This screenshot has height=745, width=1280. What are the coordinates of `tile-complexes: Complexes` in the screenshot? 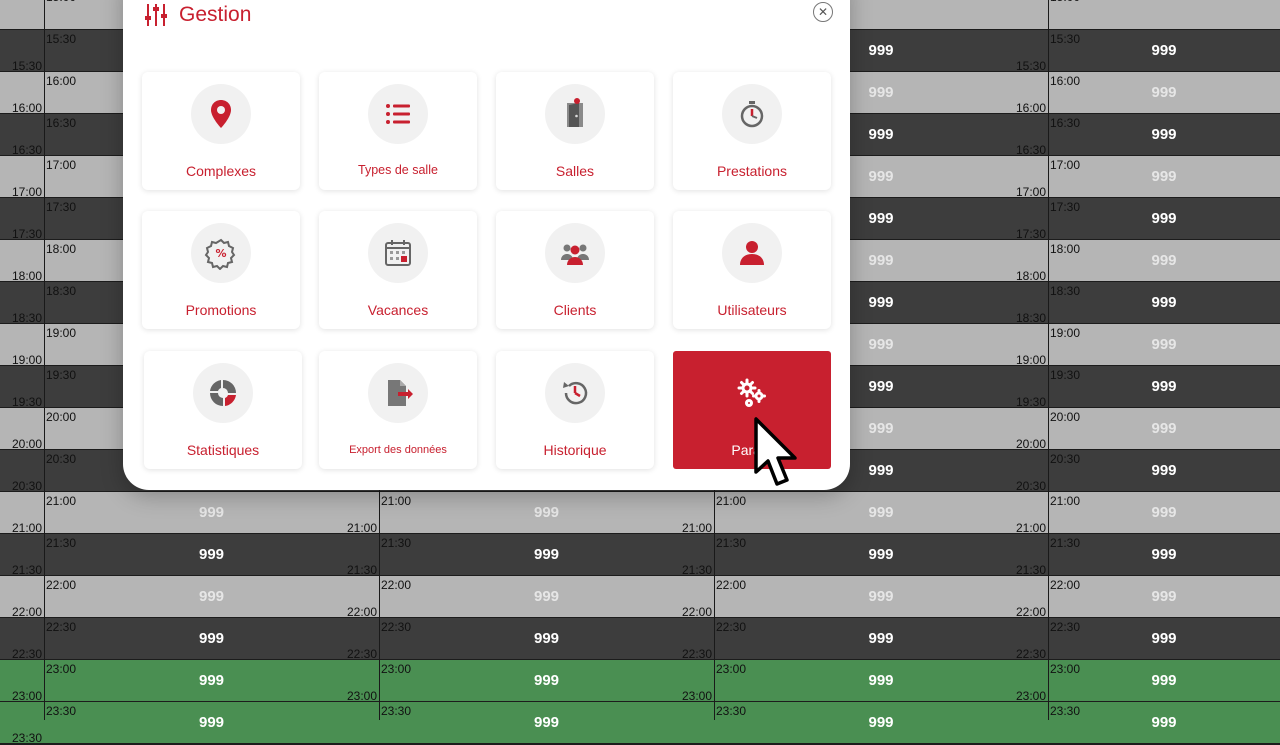 It's located at (221, 131).